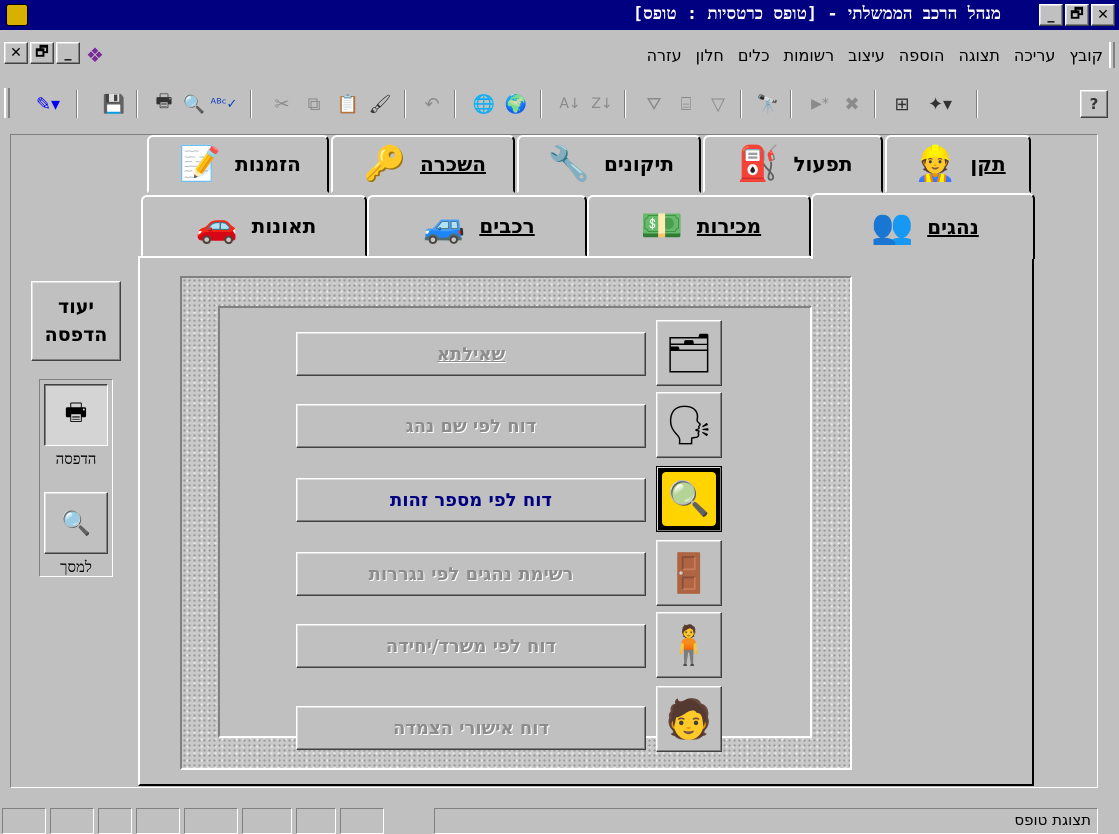 Image resolution: width=1119 pixels, height=834 pixels. What do you see at coordinates (686, 104) in the screenshot?
I see `filter-by-form-icon: ⌸` at bounding box center [686, 104].